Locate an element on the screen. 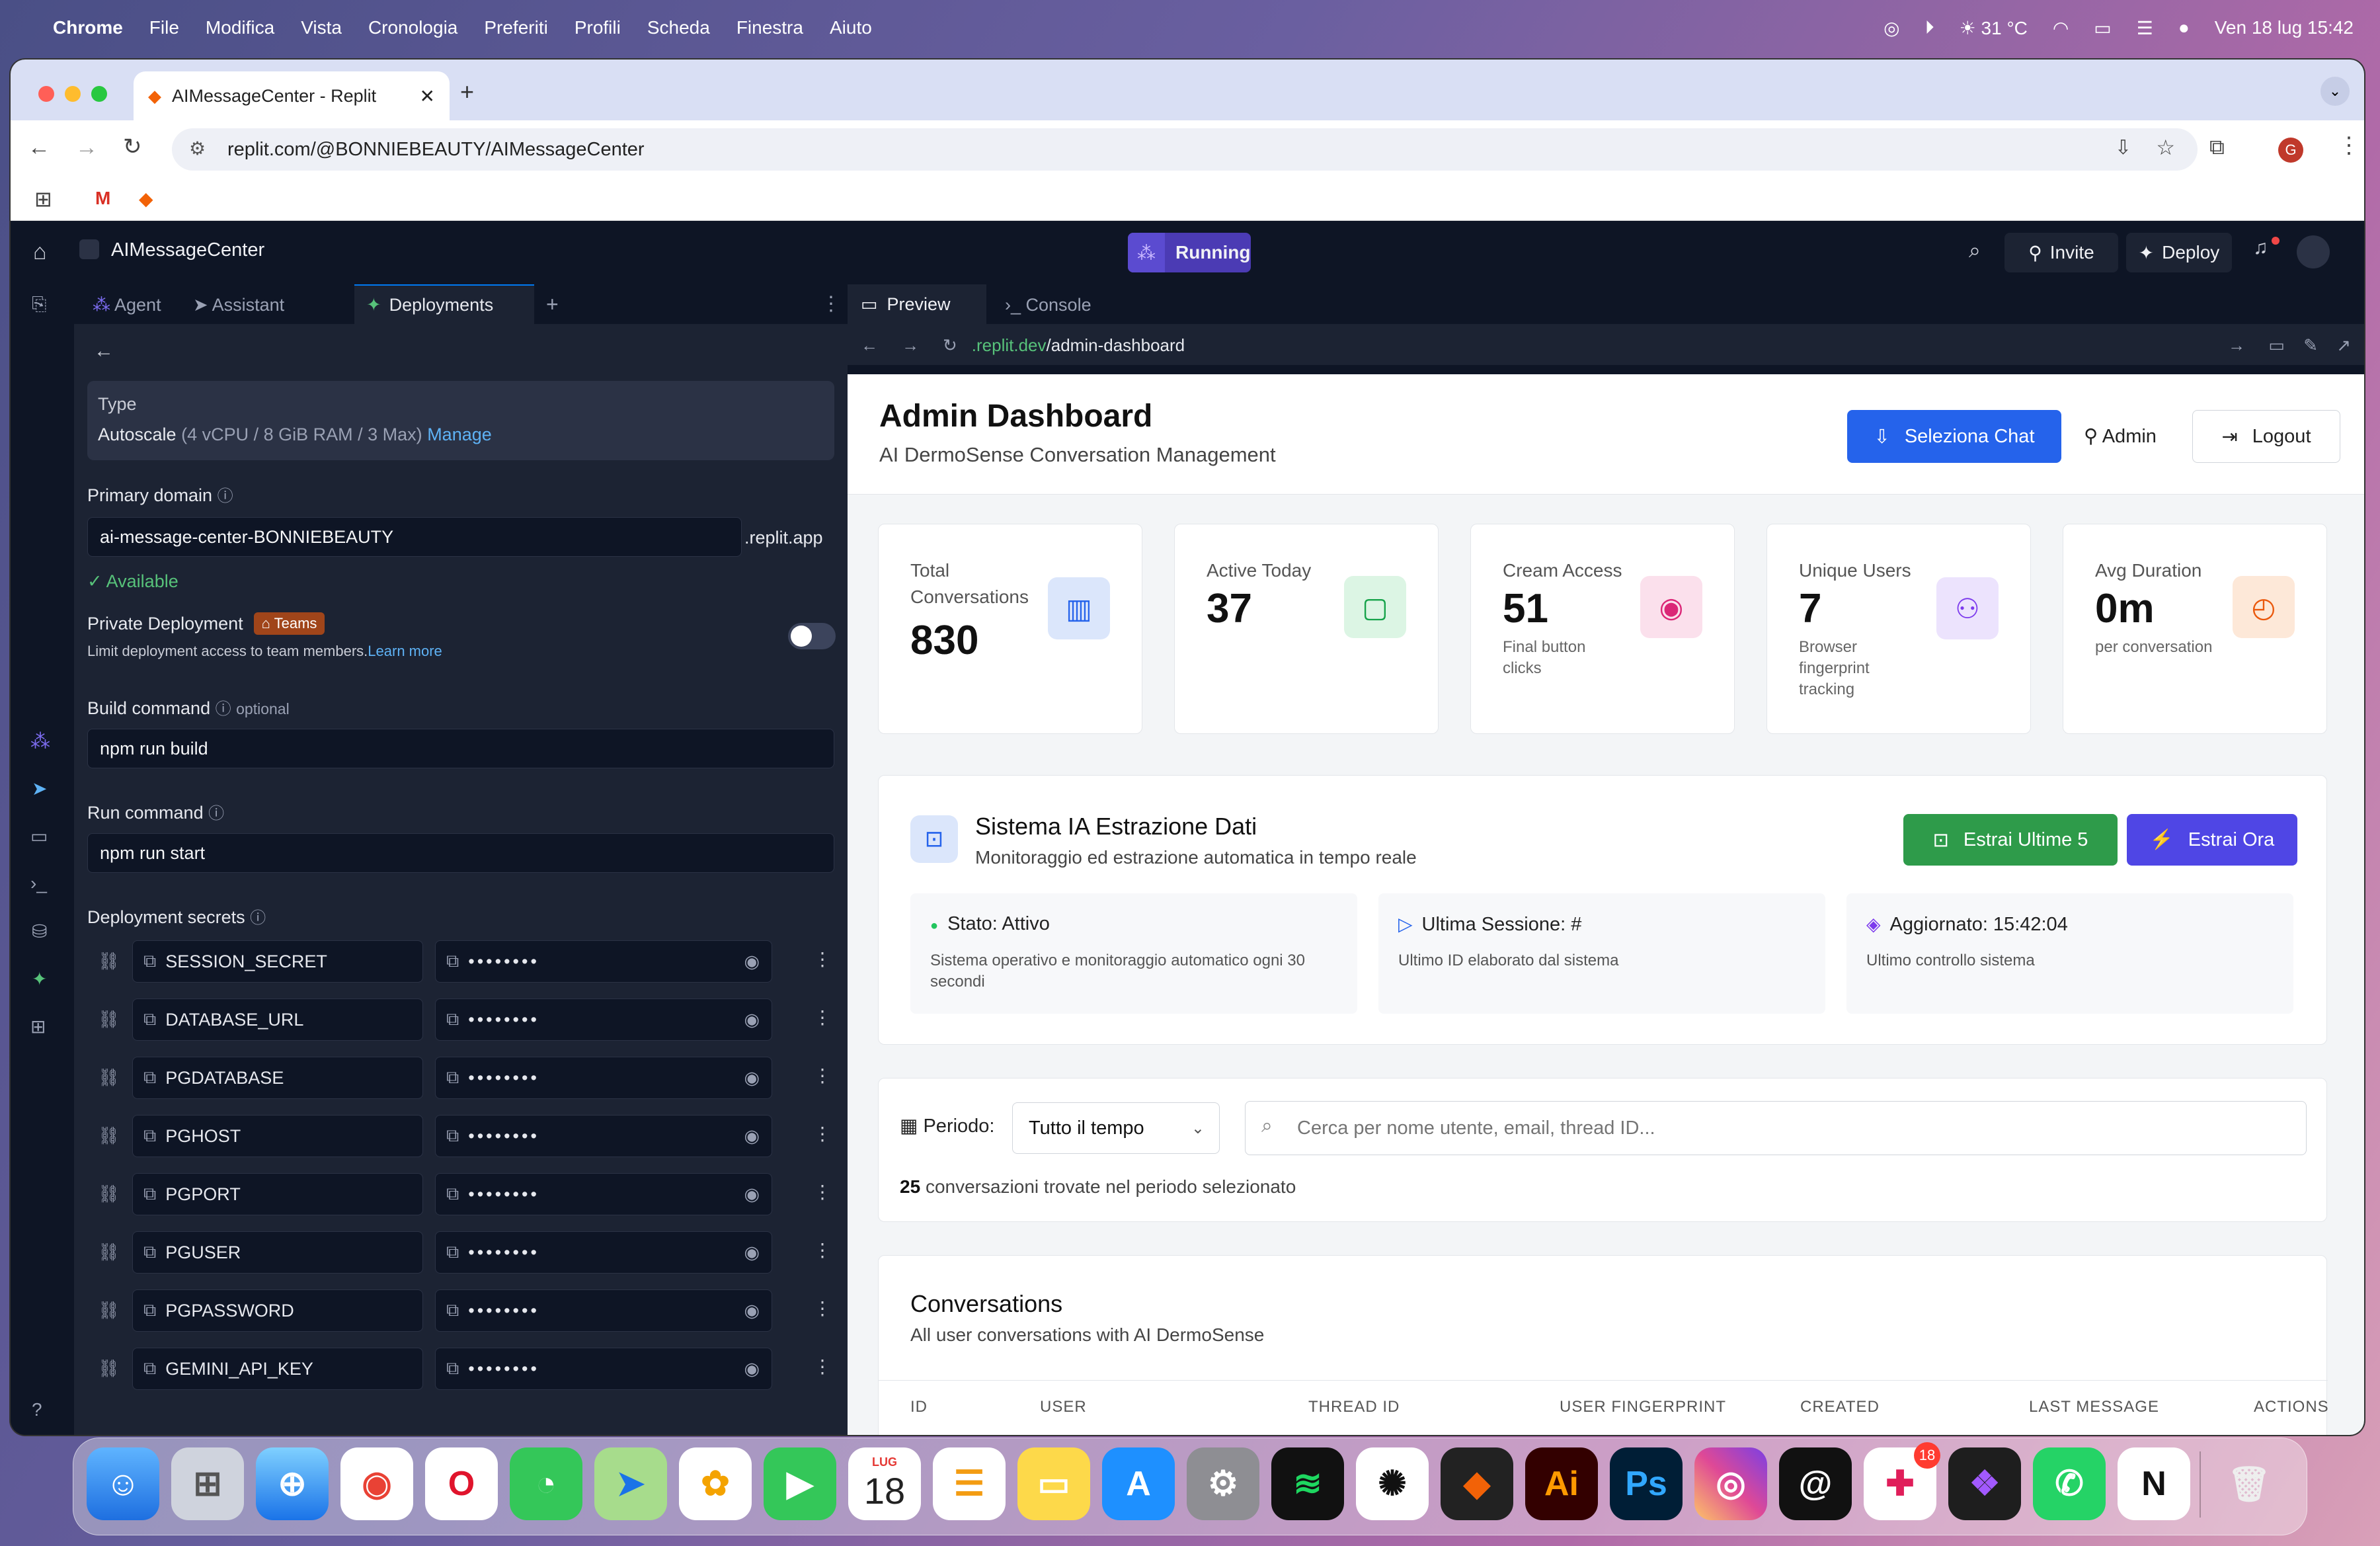 The height and width of the screenshot is (1546, 2380). user-avatar is located at coordinates (2313, 251).